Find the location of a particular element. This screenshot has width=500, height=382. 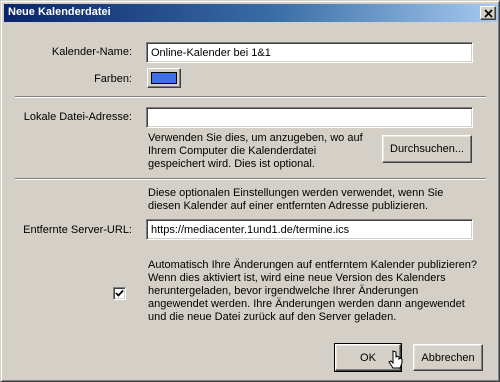

close-button is located at coordinates (488, 13).